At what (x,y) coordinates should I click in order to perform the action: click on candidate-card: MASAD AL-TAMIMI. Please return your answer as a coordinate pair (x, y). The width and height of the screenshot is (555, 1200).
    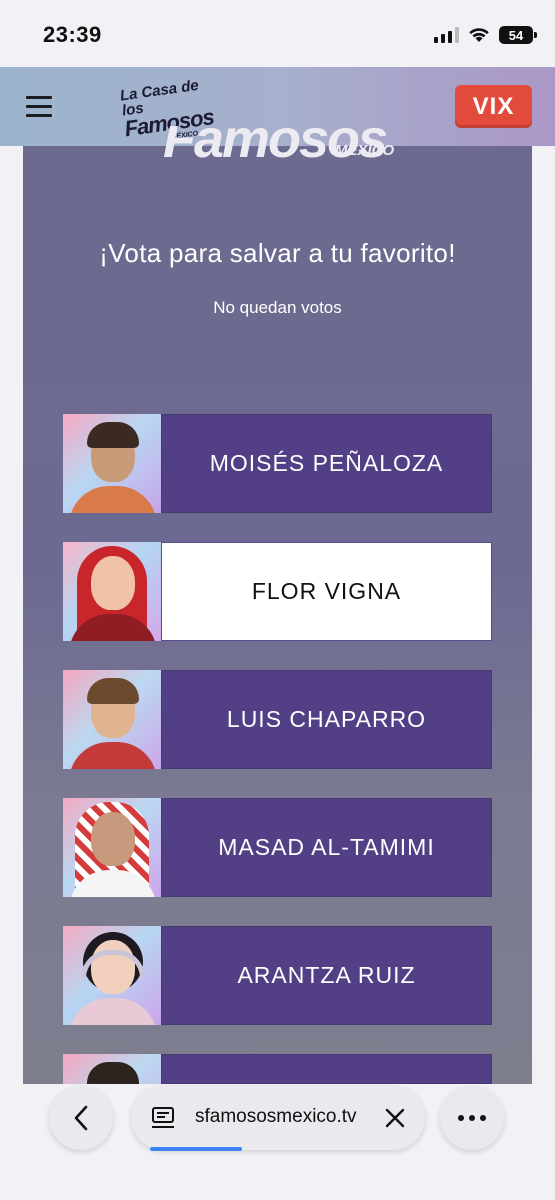
    Looking at the image, I should click on (277, 847).